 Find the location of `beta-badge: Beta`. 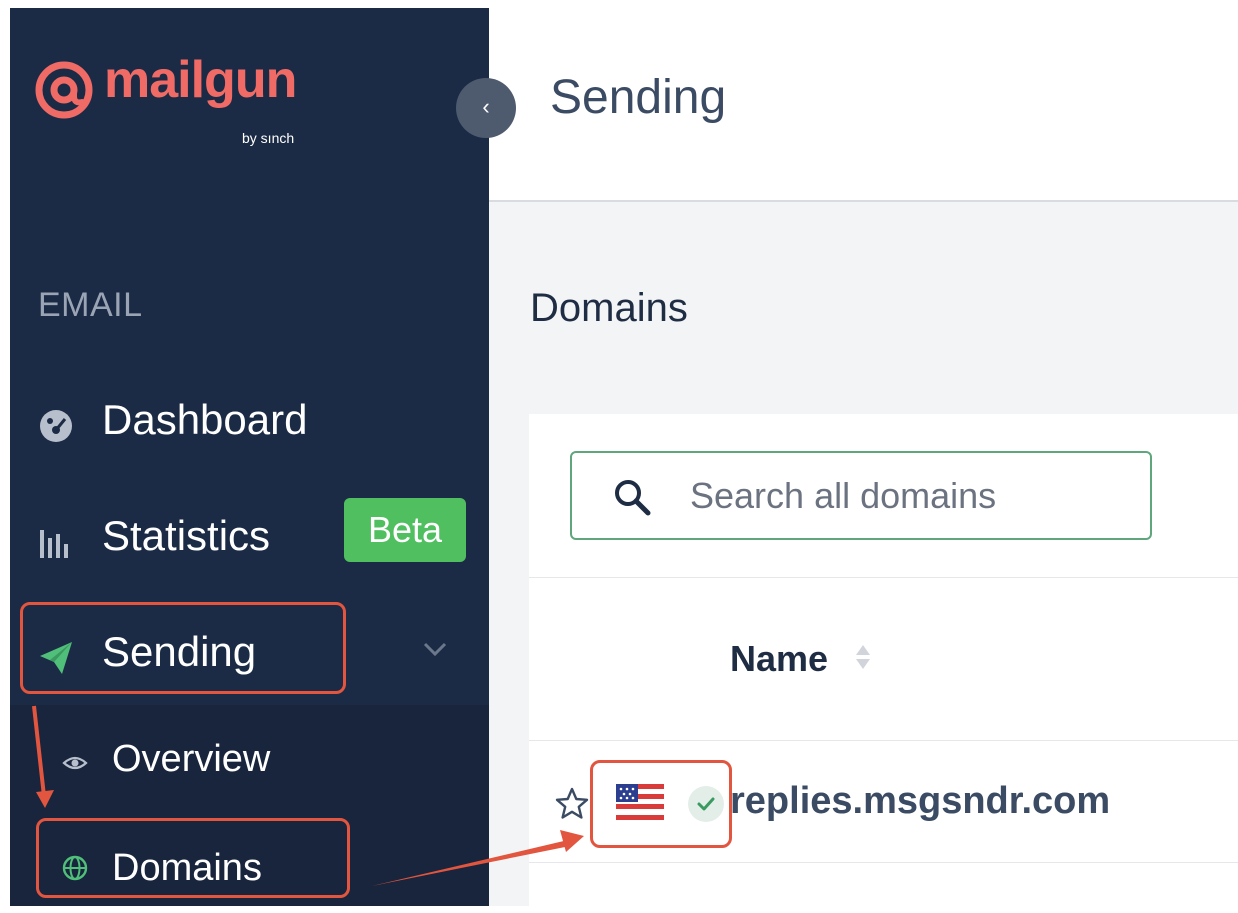

beta-badge: Beta is located at coordinates (405, 530).